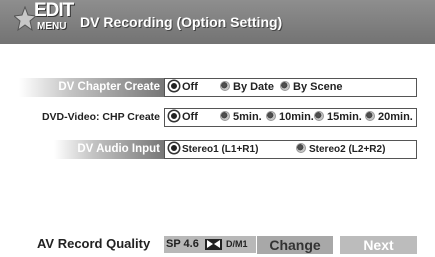  What do you see at coordinates (109, 149) in the screenshot?
I see `dv-audio-input-label: DV Audio Input` at bounding box center [109, 149].